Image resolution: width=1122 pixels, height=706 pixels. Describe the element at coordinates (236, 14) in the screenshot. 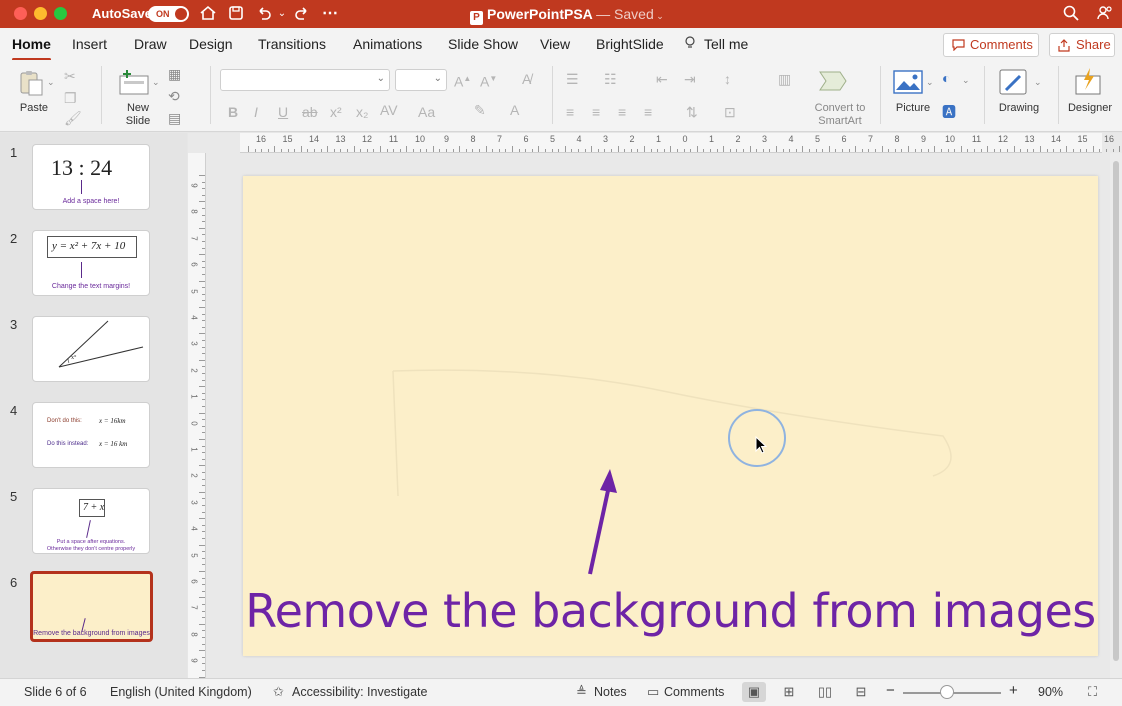

I see `save-icon` at that location.